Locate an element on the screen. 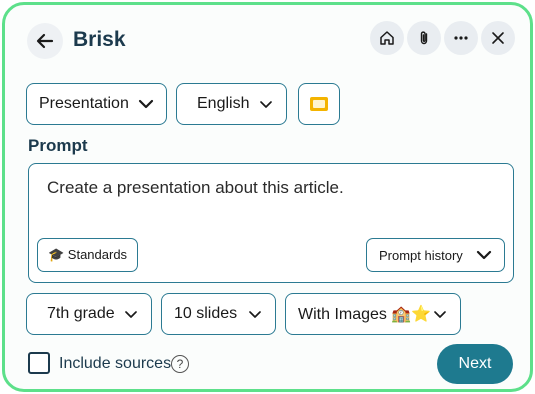  more-horizontal-icon is located at coordinates (461, 38).